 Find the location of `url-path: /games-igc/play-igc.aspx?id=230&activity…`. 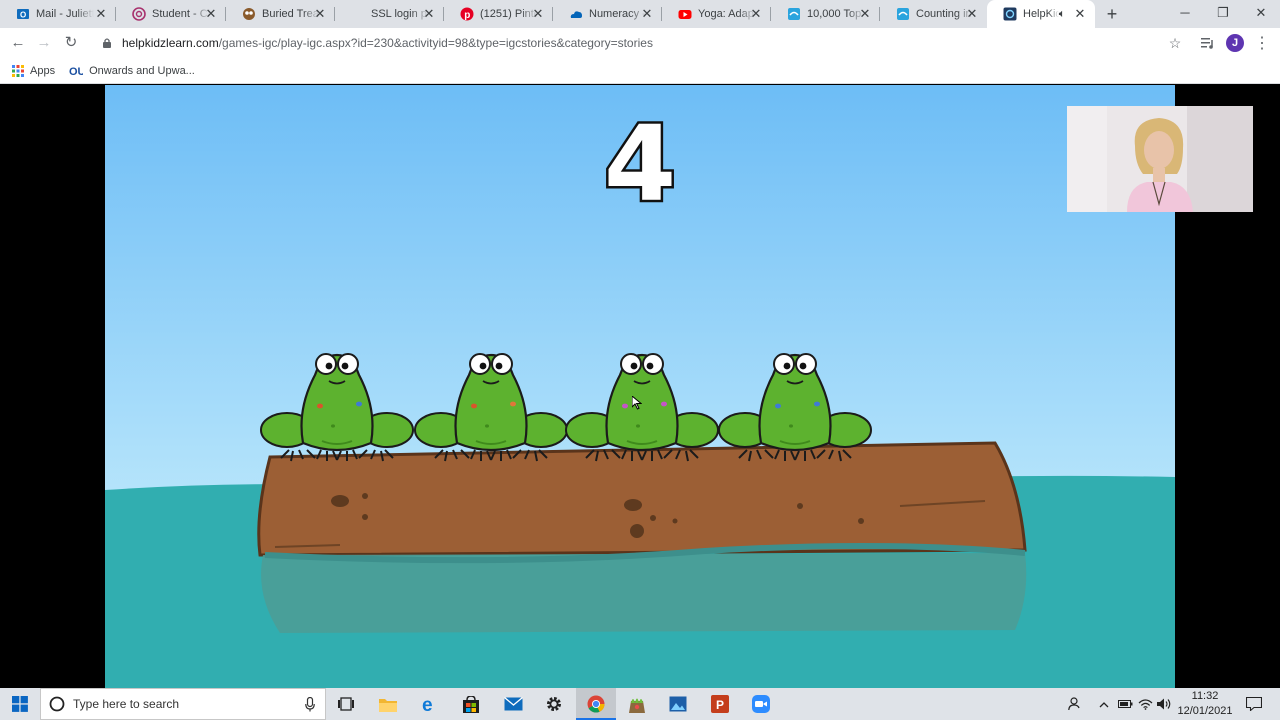

url-path: /games-igc/play-igc.aspx?id=230&activity… is located at coordinates (435, 43).